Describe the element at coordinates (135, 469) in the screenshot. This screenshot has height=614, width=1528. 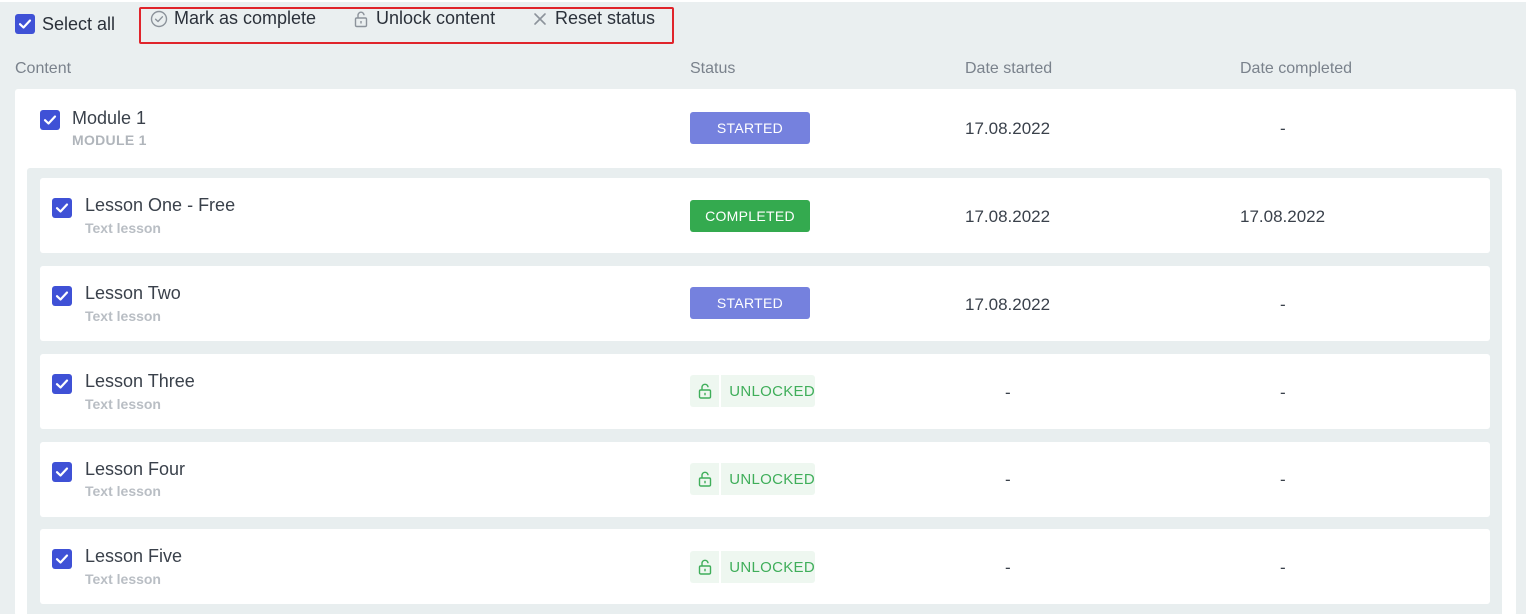
I see `lesson-title: Lesson Four` at that location.